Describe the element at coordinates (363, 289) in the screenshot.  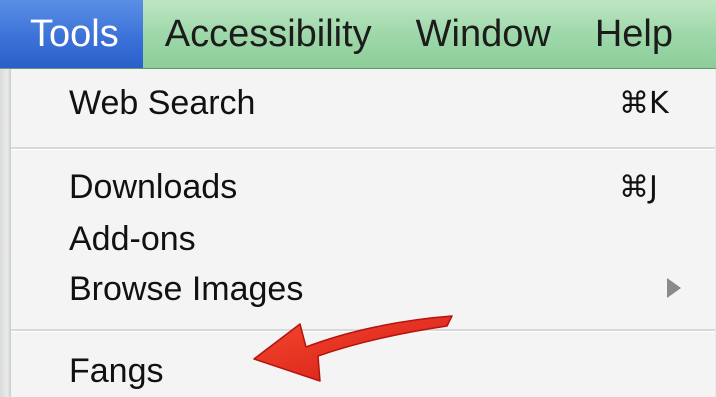
I see `menu-item-browse-images: Browse Images` at that location.